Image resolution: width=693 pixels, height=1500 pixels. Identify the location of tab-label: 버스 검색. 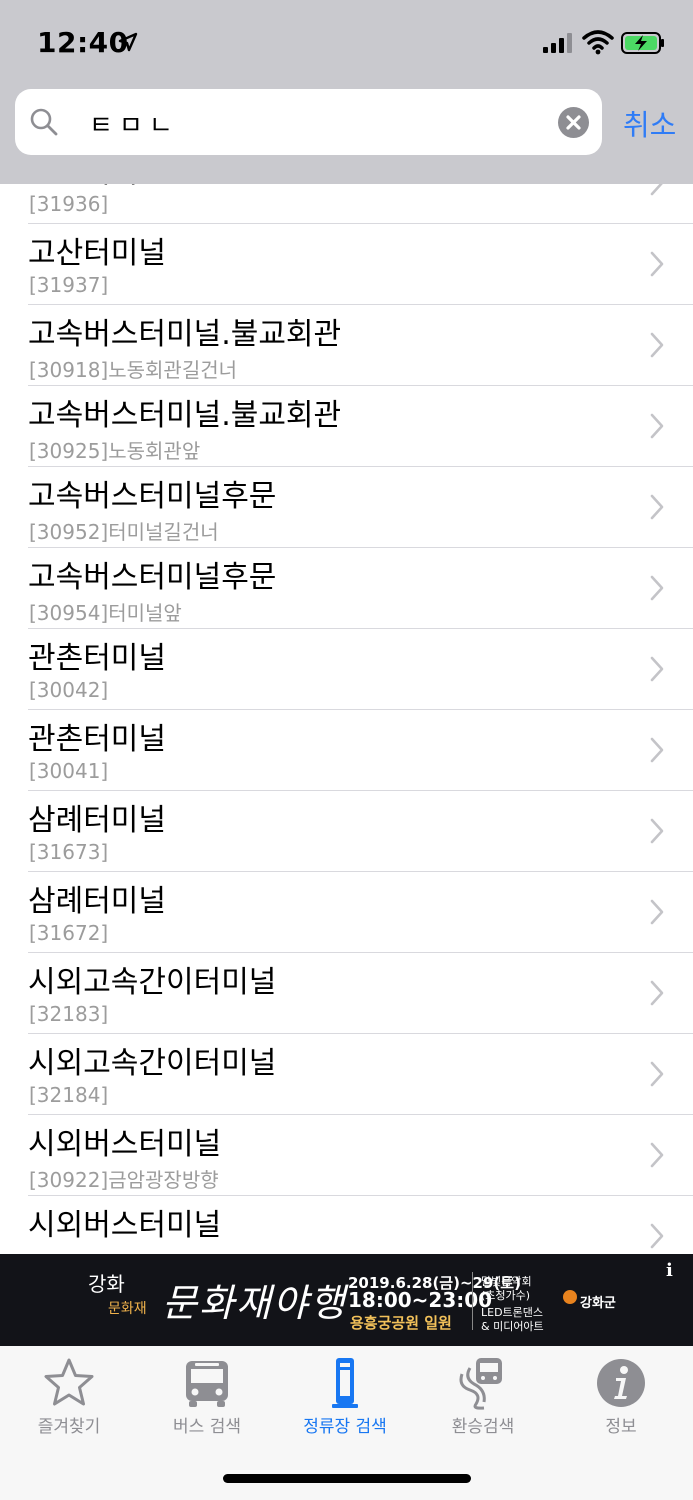
(207, 1427).